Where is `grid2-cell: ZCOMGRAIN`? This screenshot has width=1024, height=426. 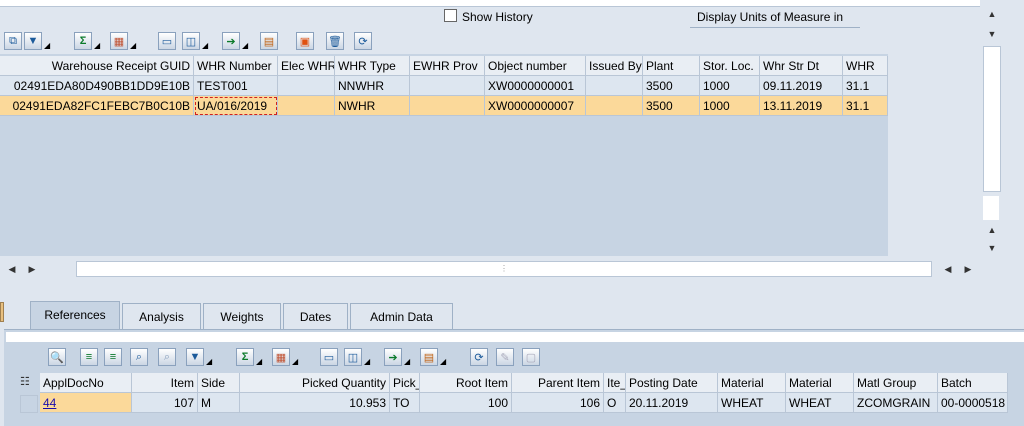
grid2-cell: ZCOMGRAIN is located at coordinates (896, 403).